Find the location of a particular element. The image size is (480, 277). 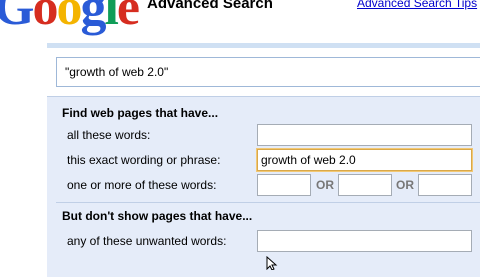

exact-phrase-label: this exact wording or phrase: is located at coordinates (144, 160).